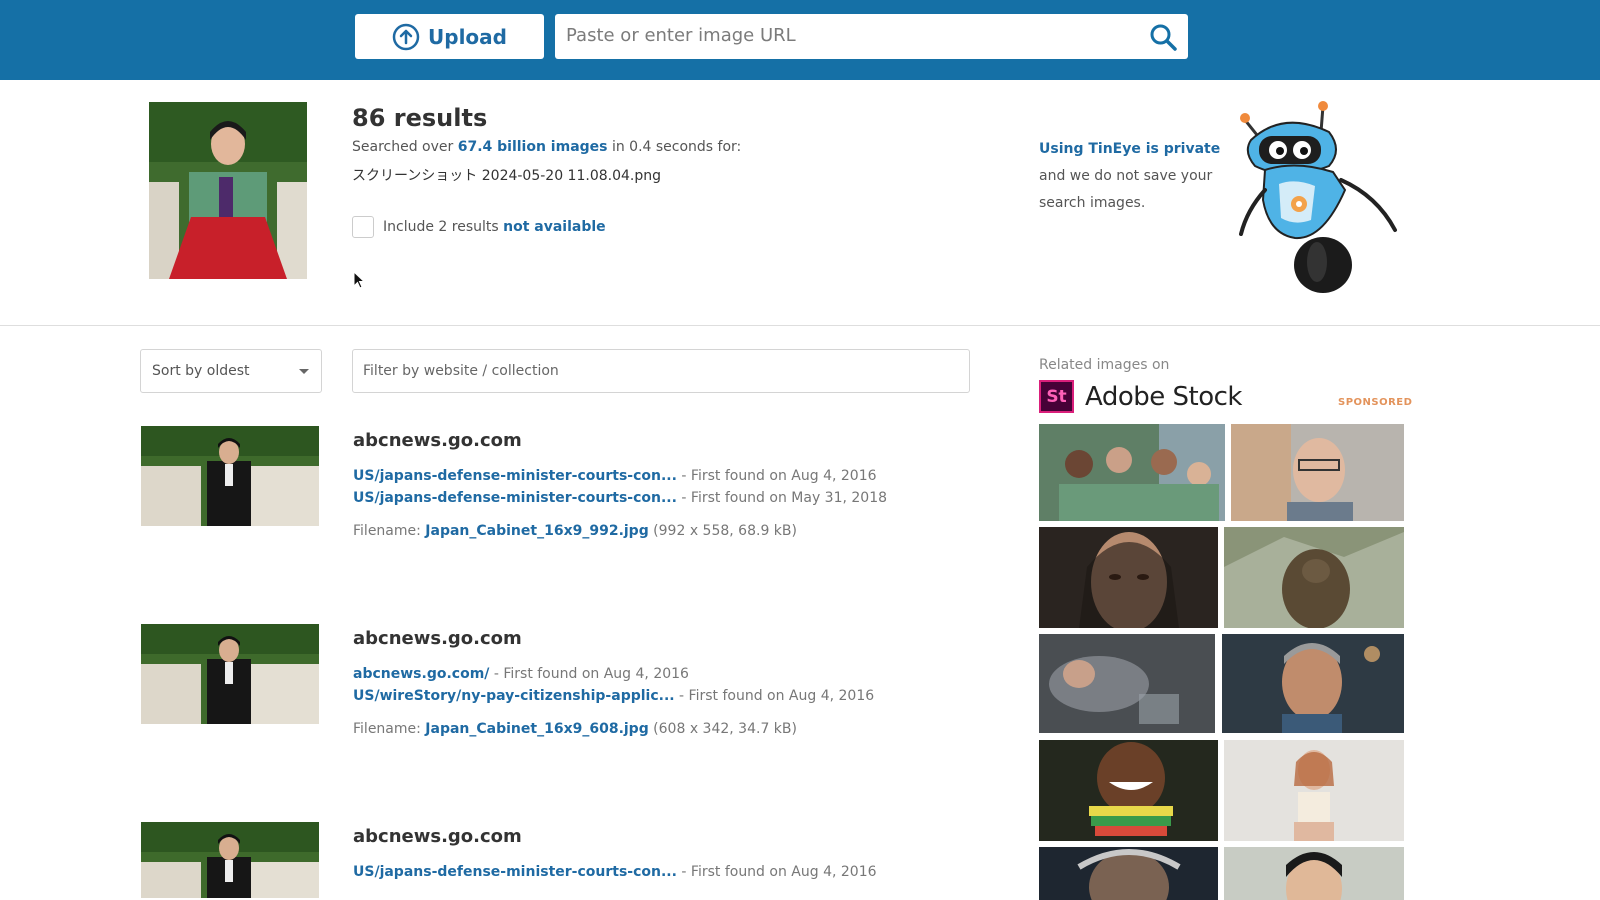  Describe the element at coordinates (782, 498) in the screenshot. I see `match-first-found: - First found on May 31, 2018` at that location.